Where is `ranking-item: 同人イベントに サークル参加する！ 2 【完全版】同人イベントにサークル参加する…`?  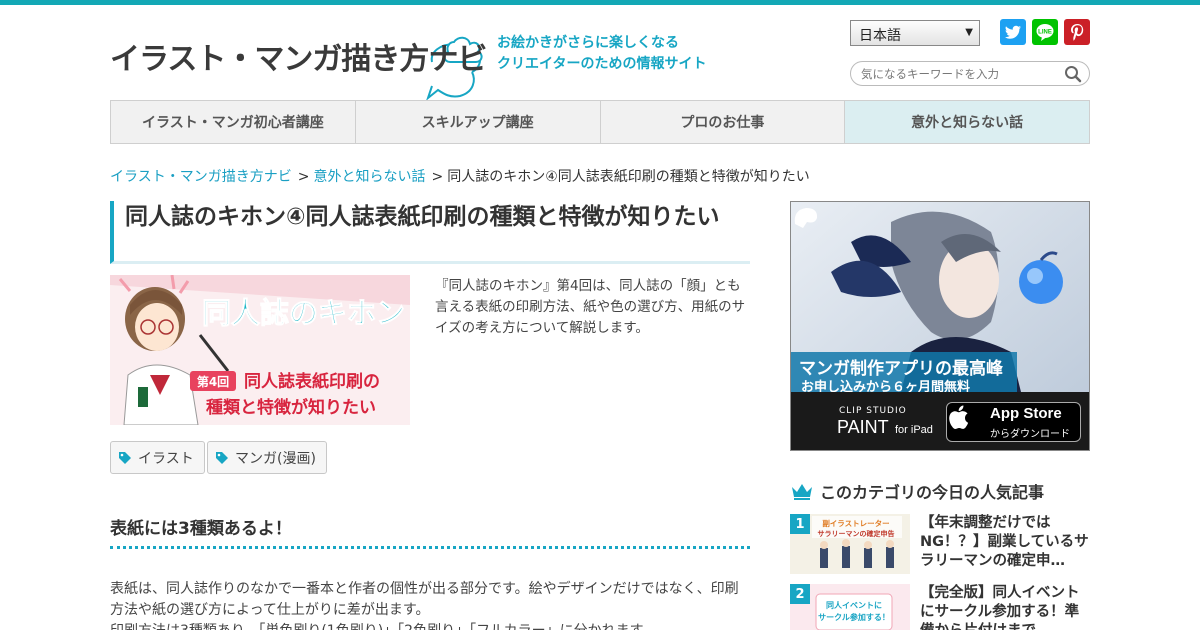
ranking-item: 同人イベントに サークル参加する！ 2 【完全版】同人イベントにサークル参加する… is located at coordinates (940, 607).